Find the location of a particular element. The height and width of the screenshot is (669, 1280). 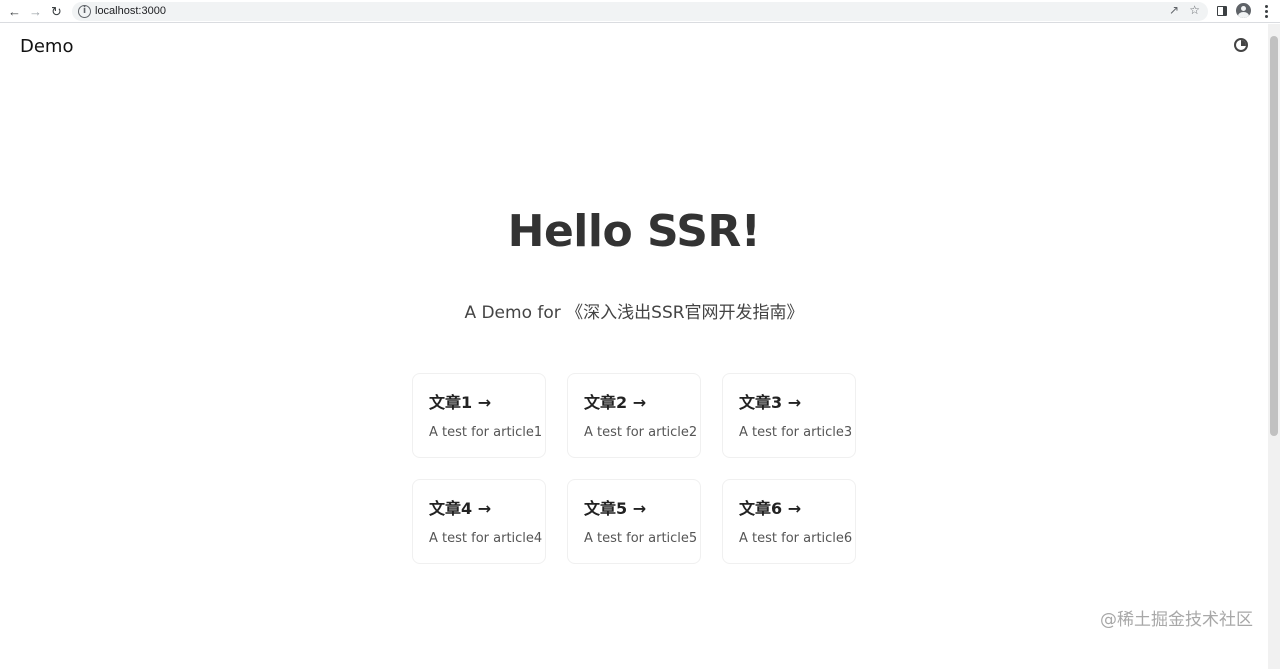

browser-toolbar: ← → ↻ i localhost:3000 ↗ ☆ is located at coordinates (640, 11).